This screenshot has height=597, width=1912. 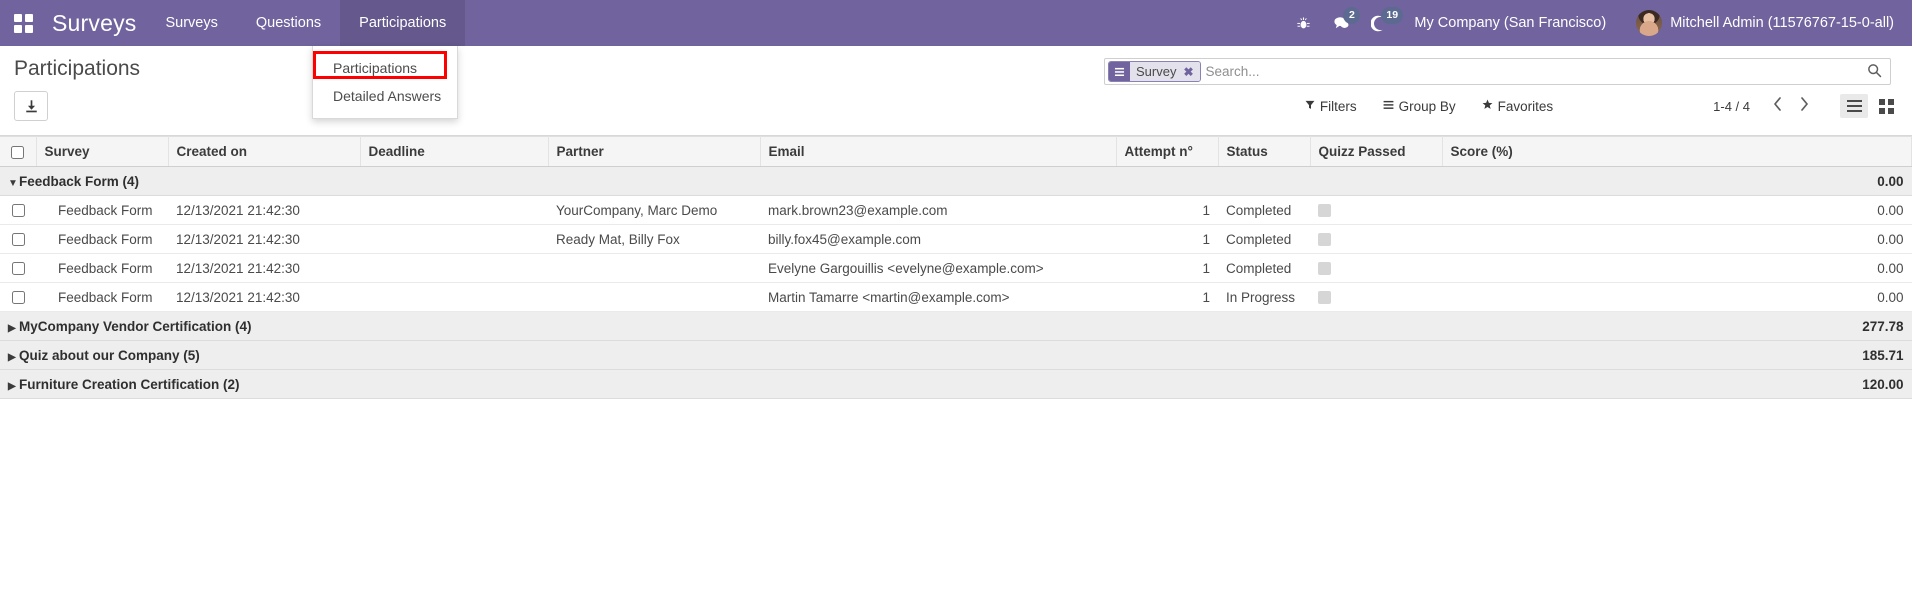 What do you see at coordinates (721, 355) in the screenshot?
I see `group-label-cell: ▶ Quiz about our Company (5)` at bounding box center [721, 355].